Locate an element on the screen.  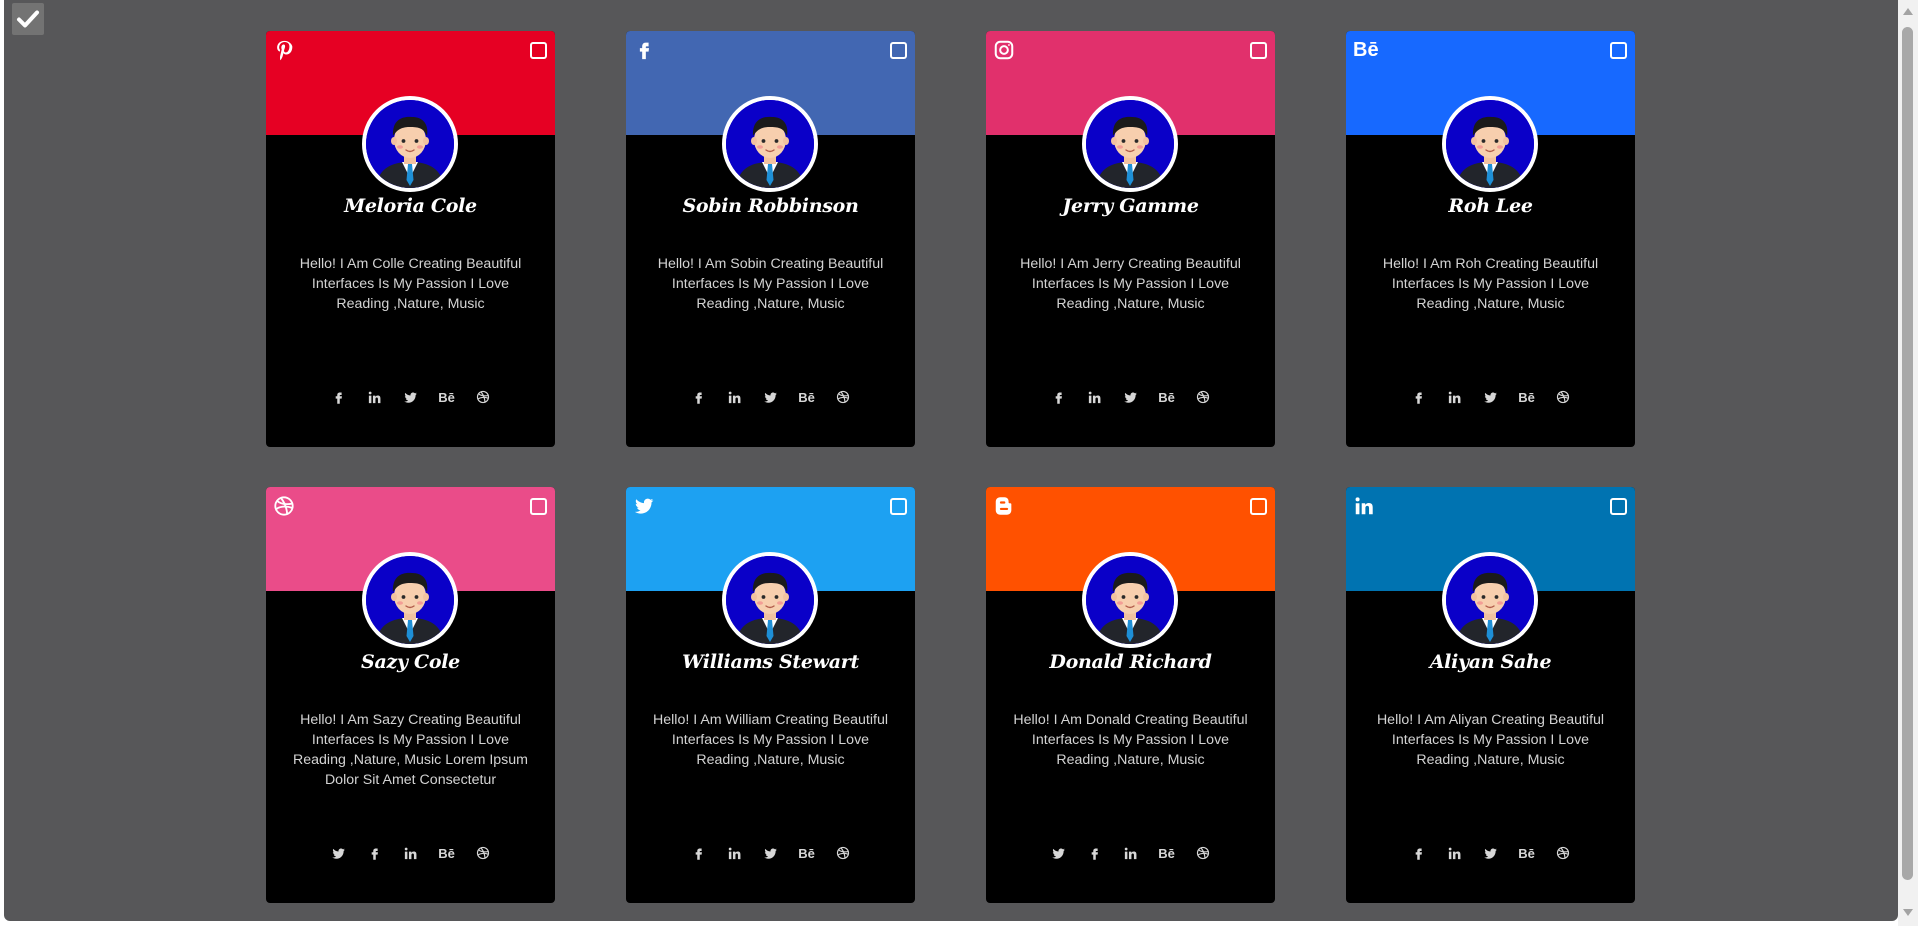
behance-brand-label: Bē is located at coordinates (1366, 50).